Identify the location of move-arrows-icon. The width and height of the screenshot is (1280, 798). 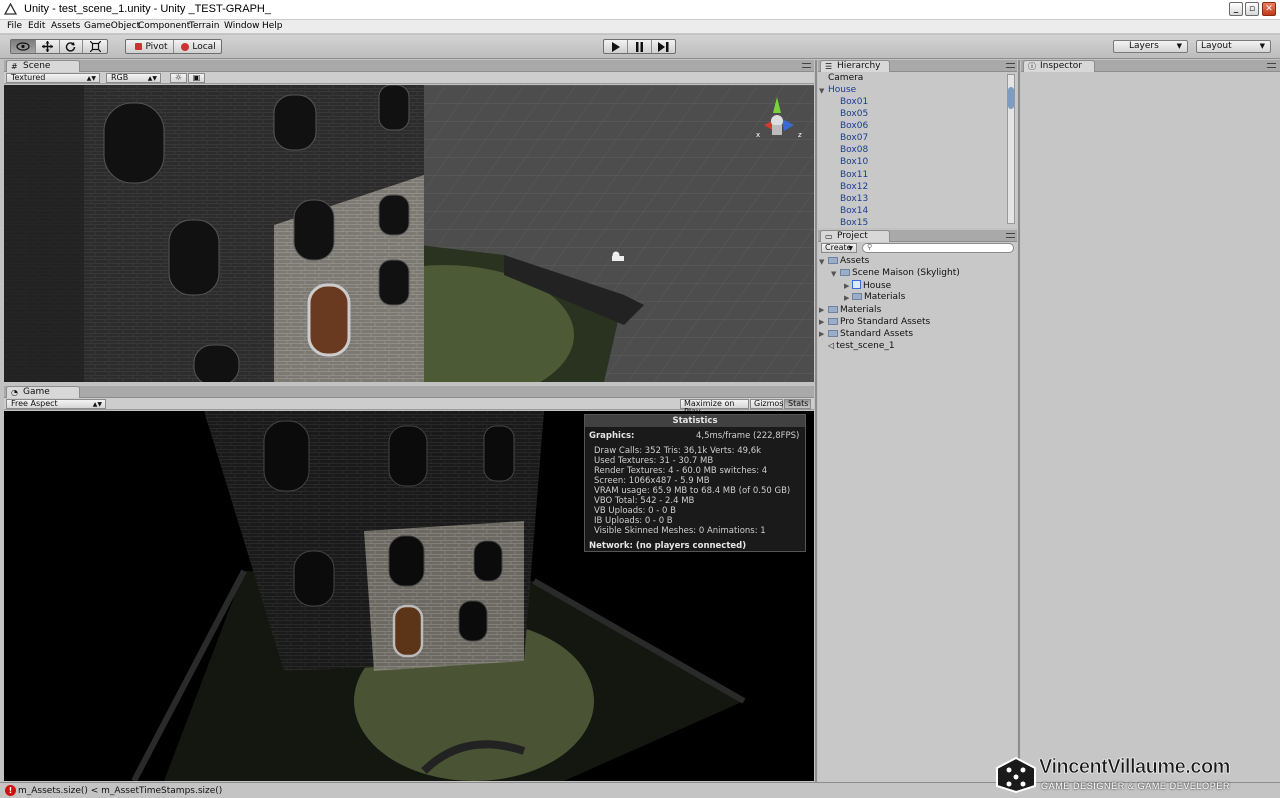
(47, 46).